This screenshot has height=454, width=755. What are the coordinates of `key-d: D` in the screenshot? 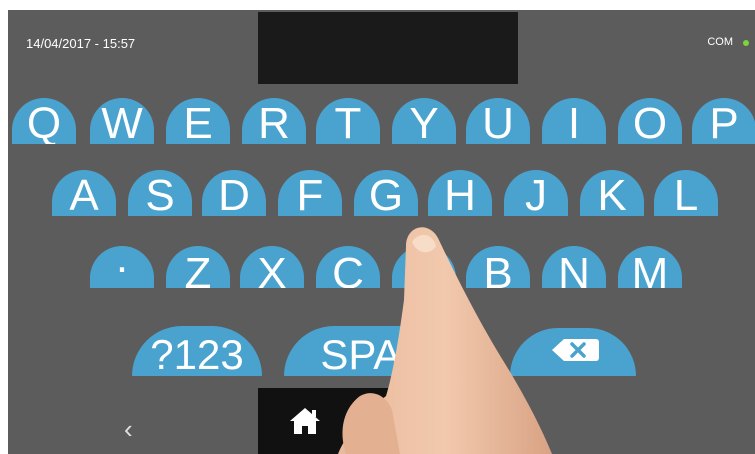 It's located at (234, 193).